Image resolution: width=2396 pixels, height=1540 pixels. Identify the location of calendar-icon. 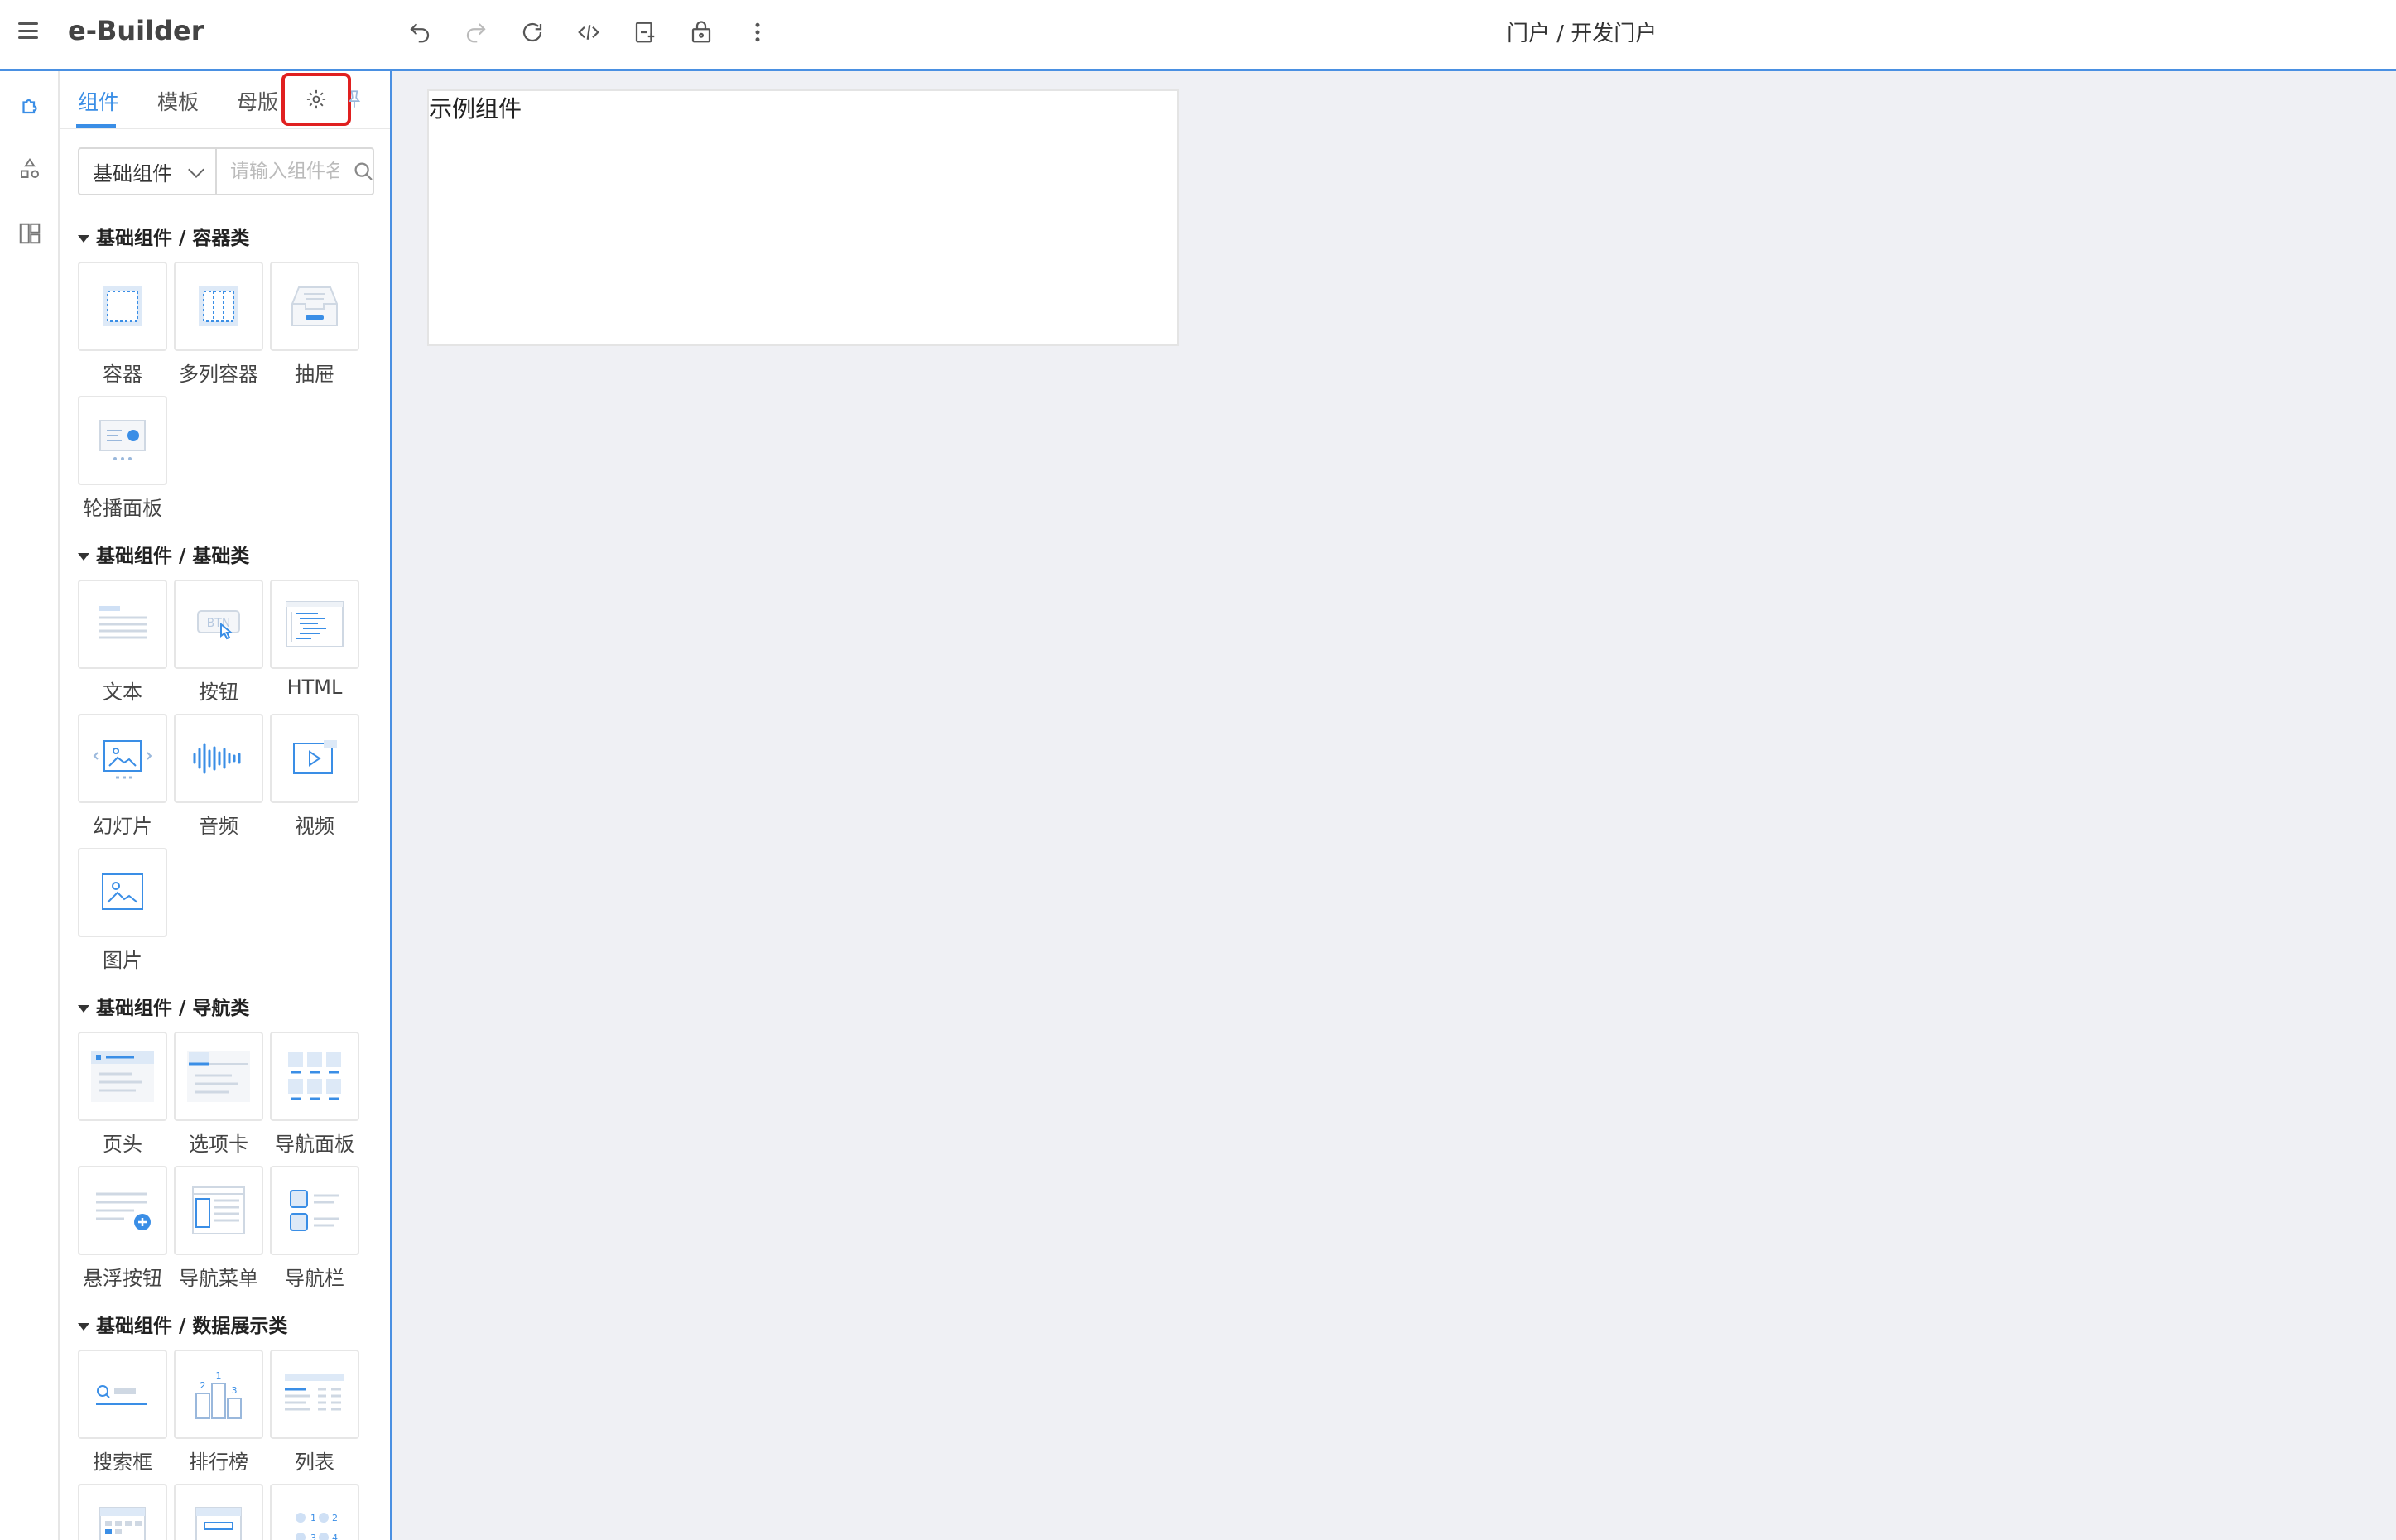
(122, 1524).